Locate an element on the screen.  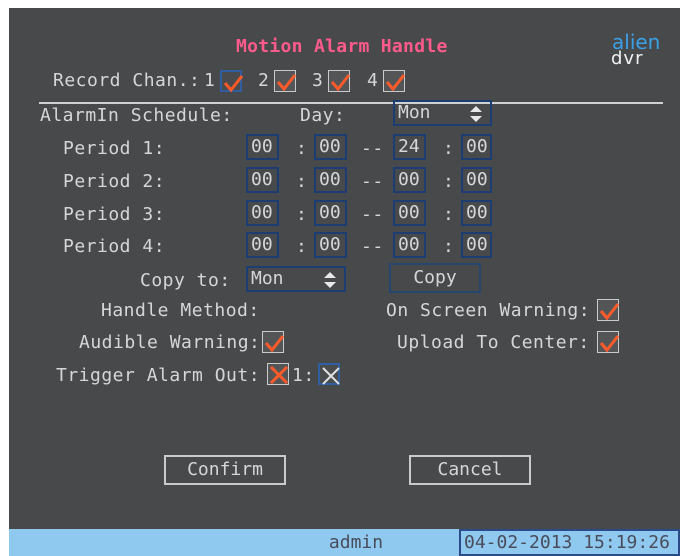
audible-warning-checkbox is located at coordinates (273, 342).